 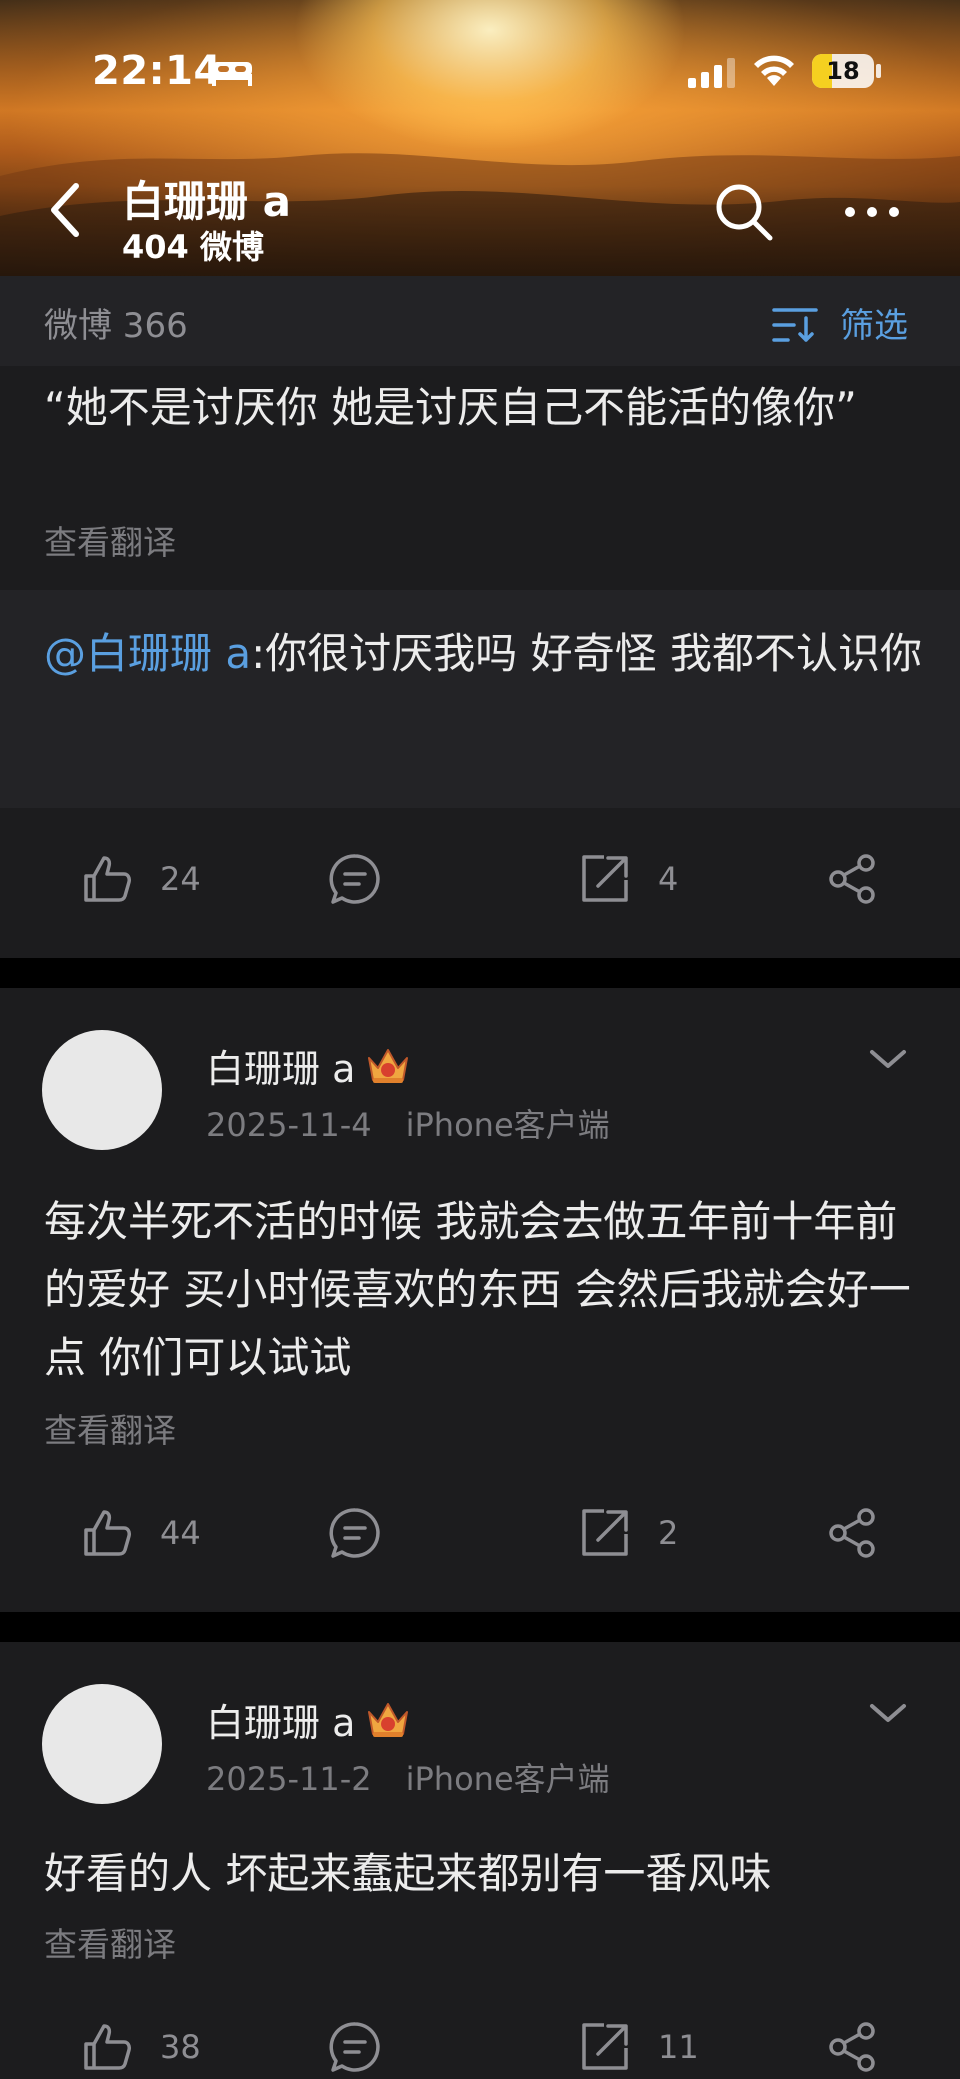 What do you see at coordinates (206, 201) in the screenshot?
I see `profile-name: 白珊珊 a` at bounding box center [206, 201].